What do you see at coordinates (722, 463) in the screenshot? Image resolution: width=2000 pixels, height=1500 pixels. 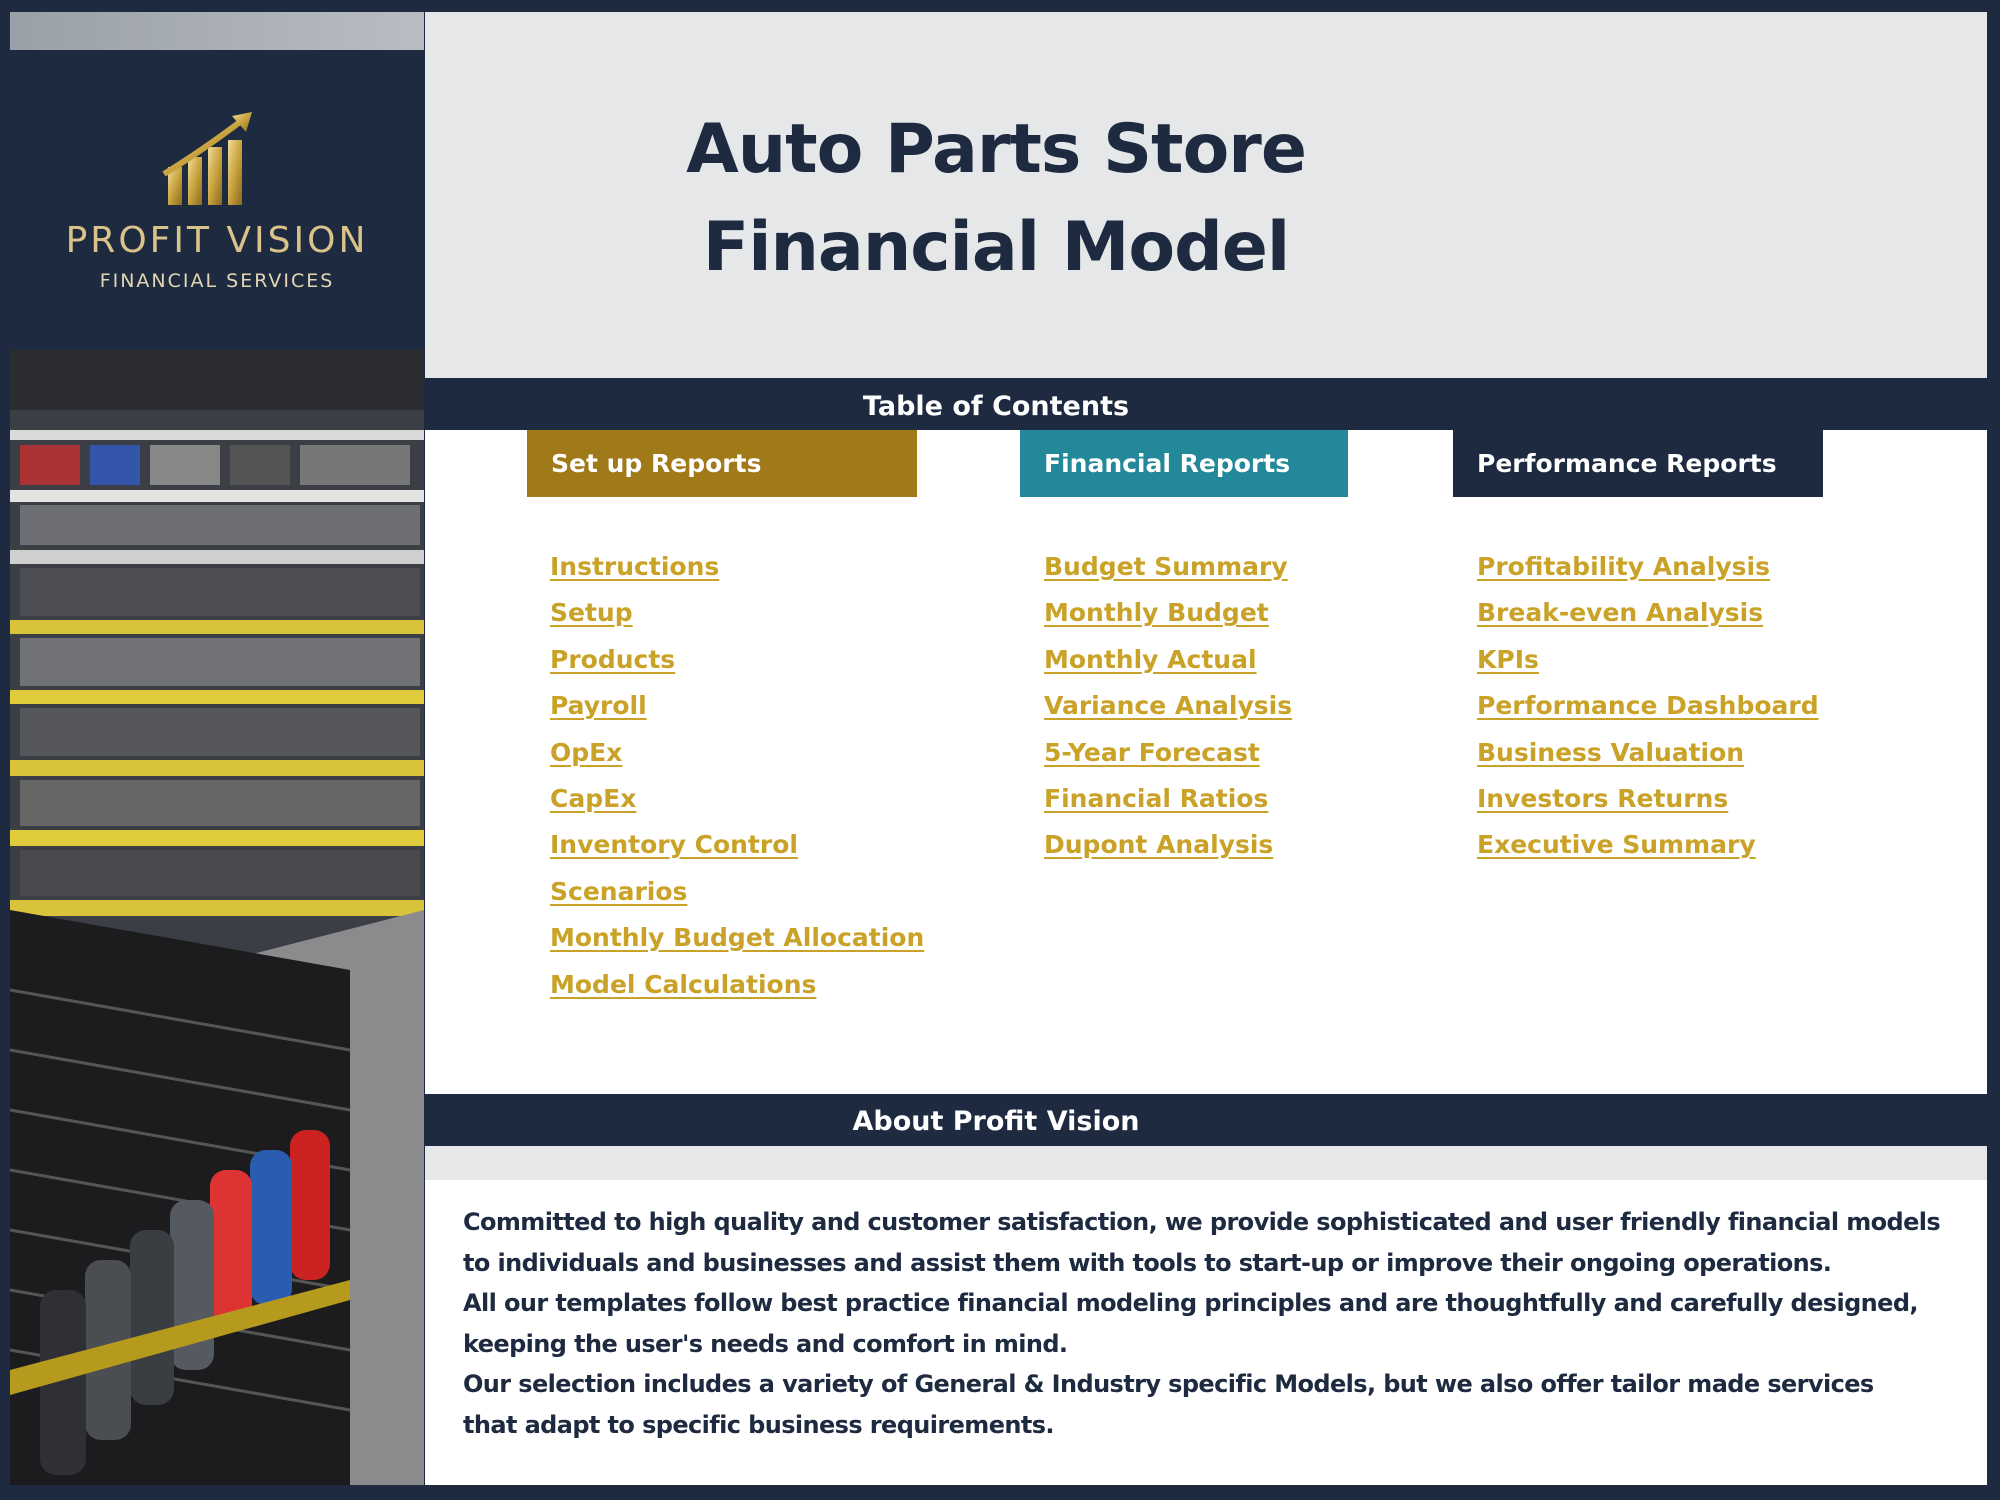 I see `setup-reports-header: Set up Reports` at bounding box center [722, 463].